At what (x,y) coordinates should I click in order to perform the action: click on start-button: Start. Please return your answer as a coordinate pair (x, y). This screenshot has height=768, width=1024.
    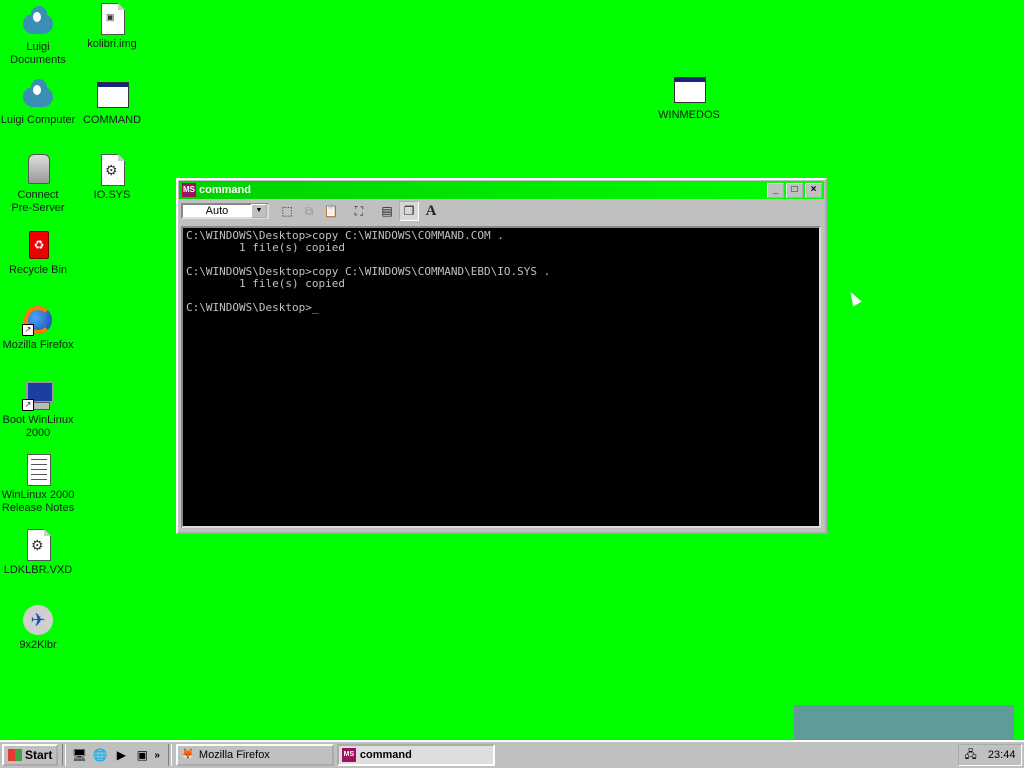
    Looking at the image, I should click on (30, 755).